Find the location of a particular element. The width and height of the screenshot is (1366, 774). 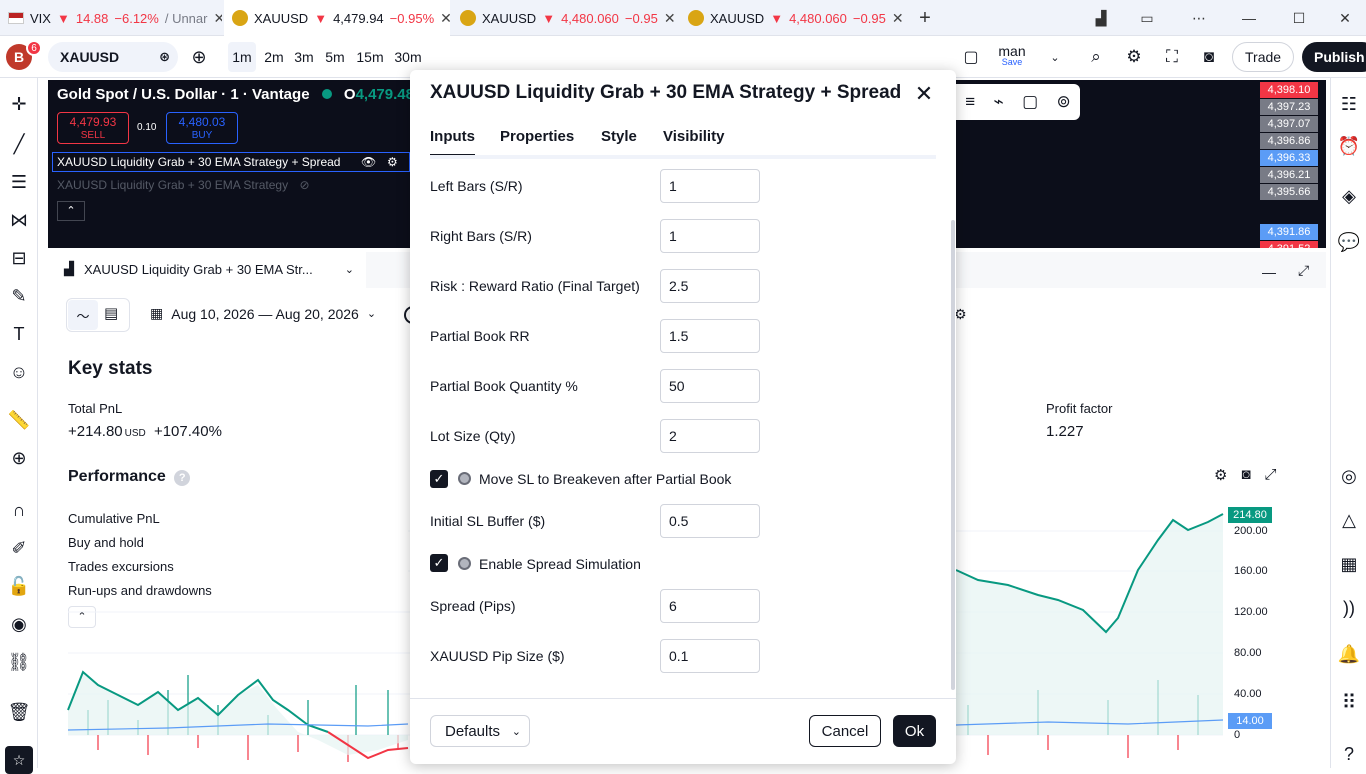

layers-icon: ◈ is located at coordinates (1349, 196).